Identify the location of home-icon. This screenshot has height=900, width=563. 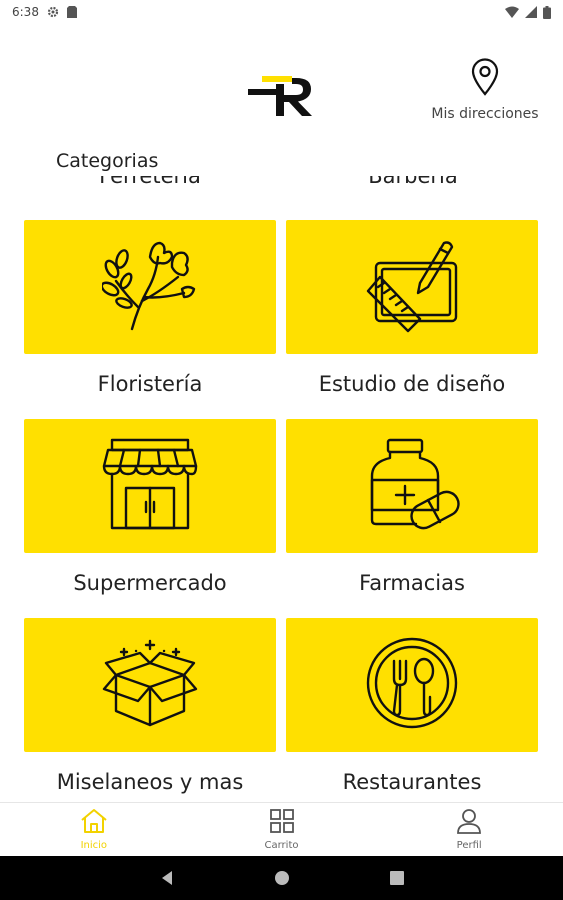
(94, 823).